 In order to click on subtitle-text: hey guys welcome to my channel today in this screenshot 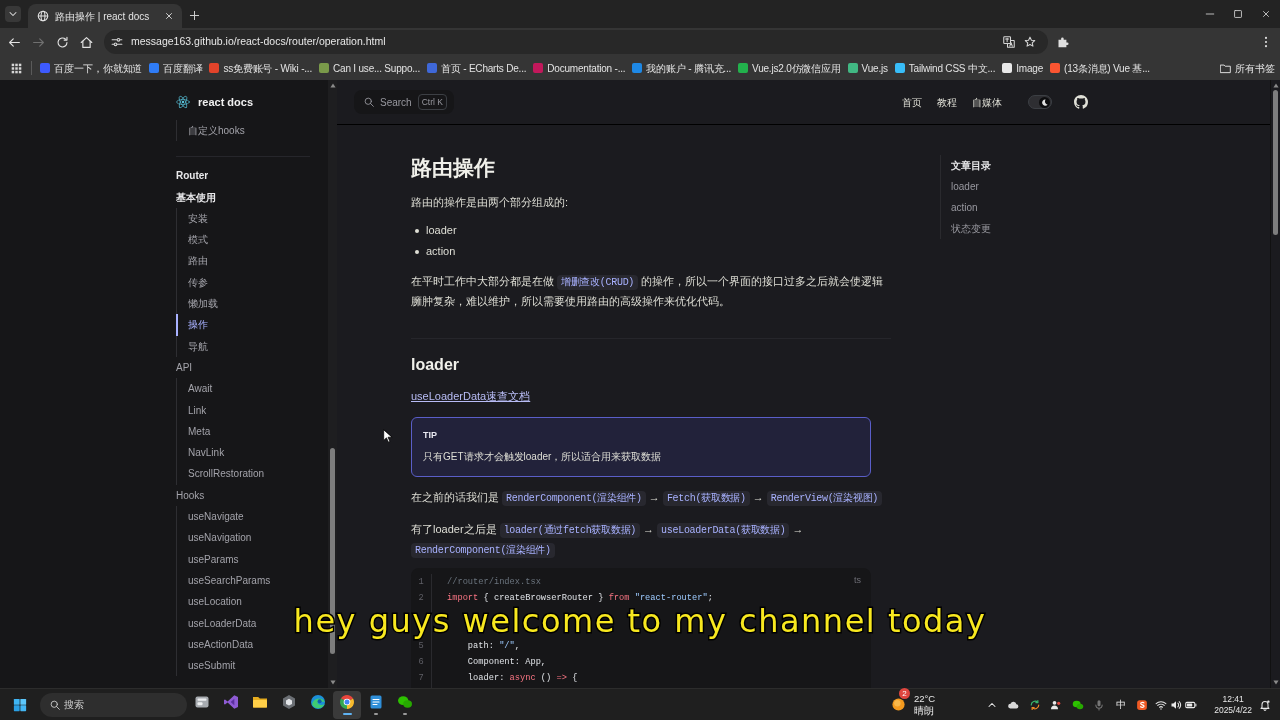, I will do `click(640, 621)`.